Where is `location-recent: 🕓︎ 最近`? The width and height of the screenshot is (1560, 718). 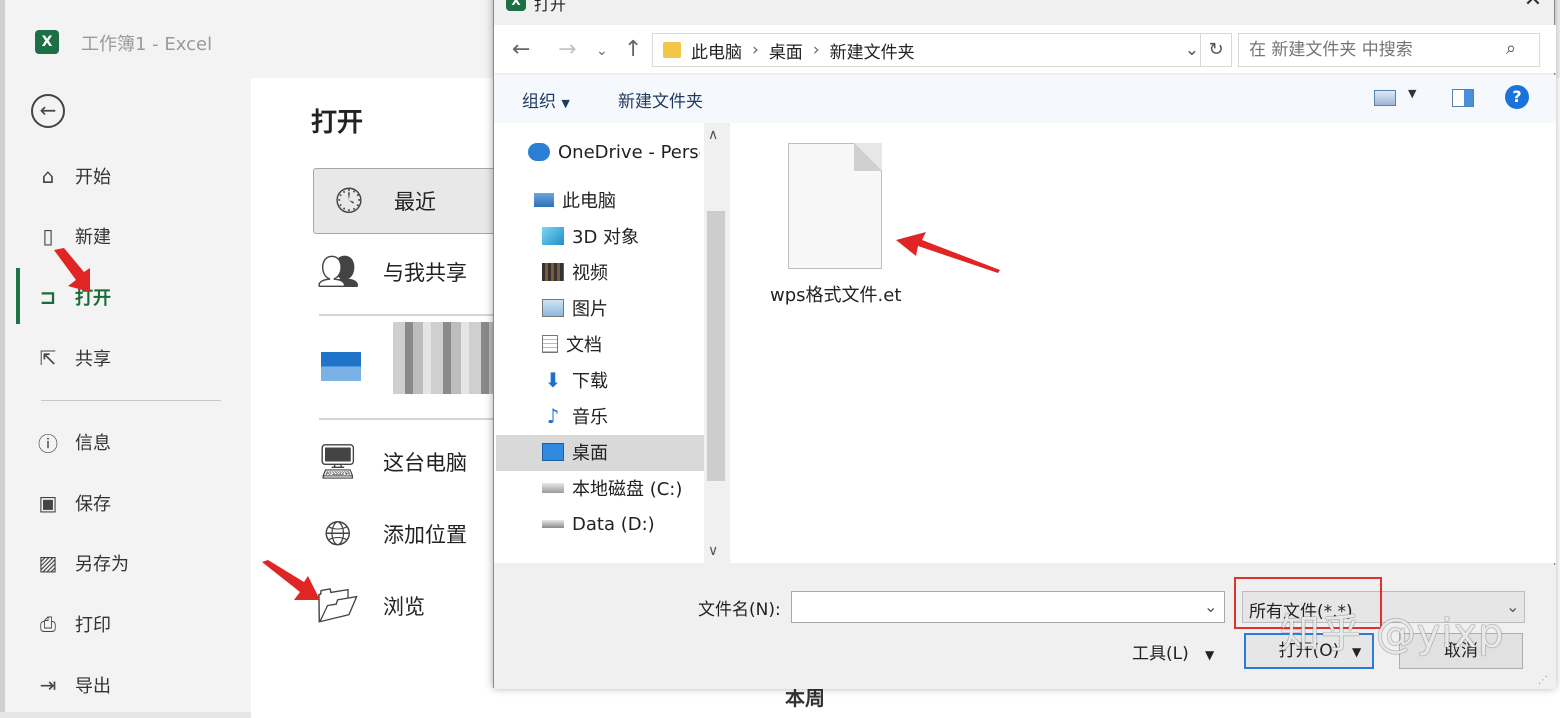 location-recent: 🕓︎ 最近 is located at coordinates (413, 201).